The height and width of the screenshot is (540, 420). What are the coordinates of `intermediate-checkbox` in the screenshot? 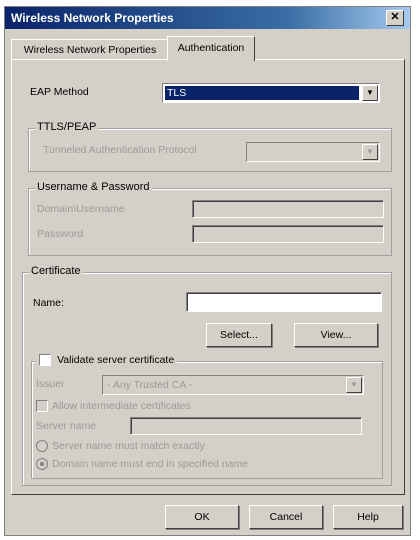 It's located at (42, 406).